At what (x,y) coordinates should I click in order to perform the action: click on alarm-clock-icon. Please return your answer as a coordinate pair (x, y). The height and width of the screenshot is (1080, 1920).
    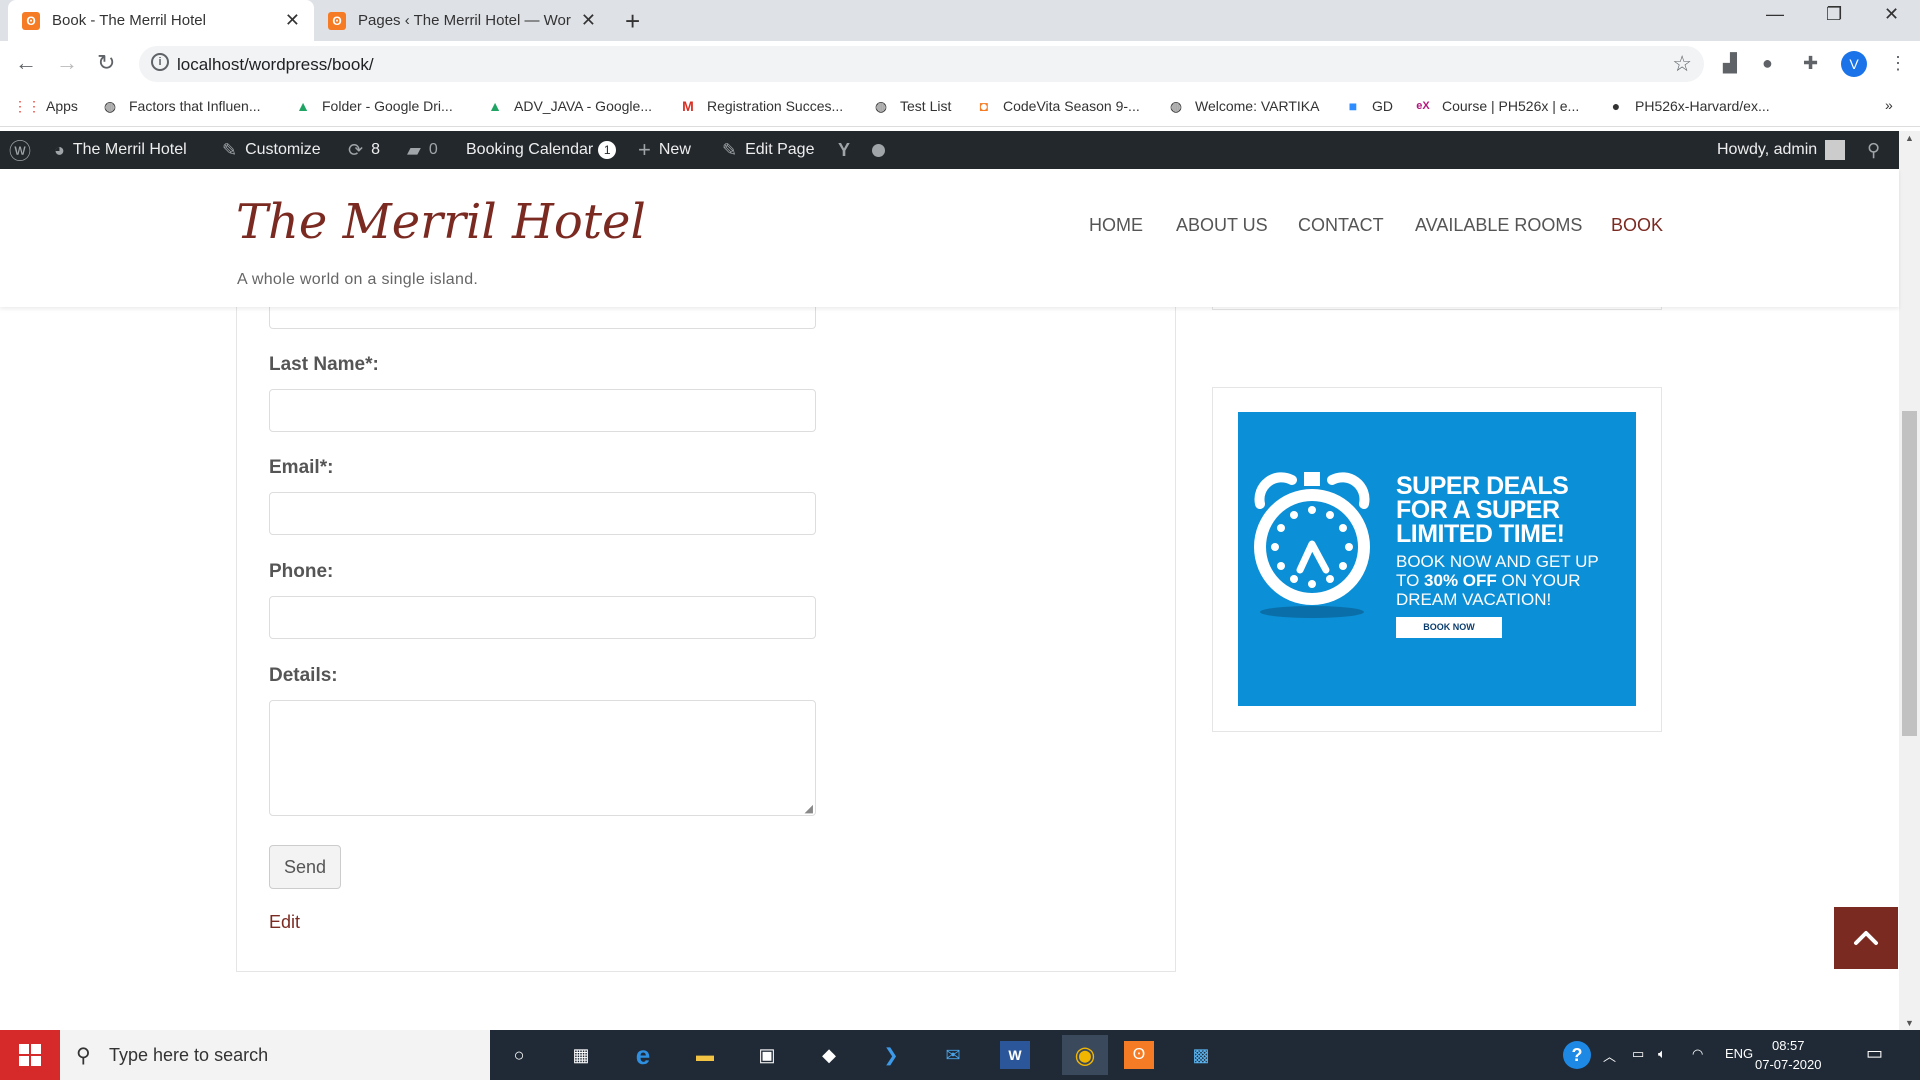
    Looking at the image, I should click on (1312, 545).